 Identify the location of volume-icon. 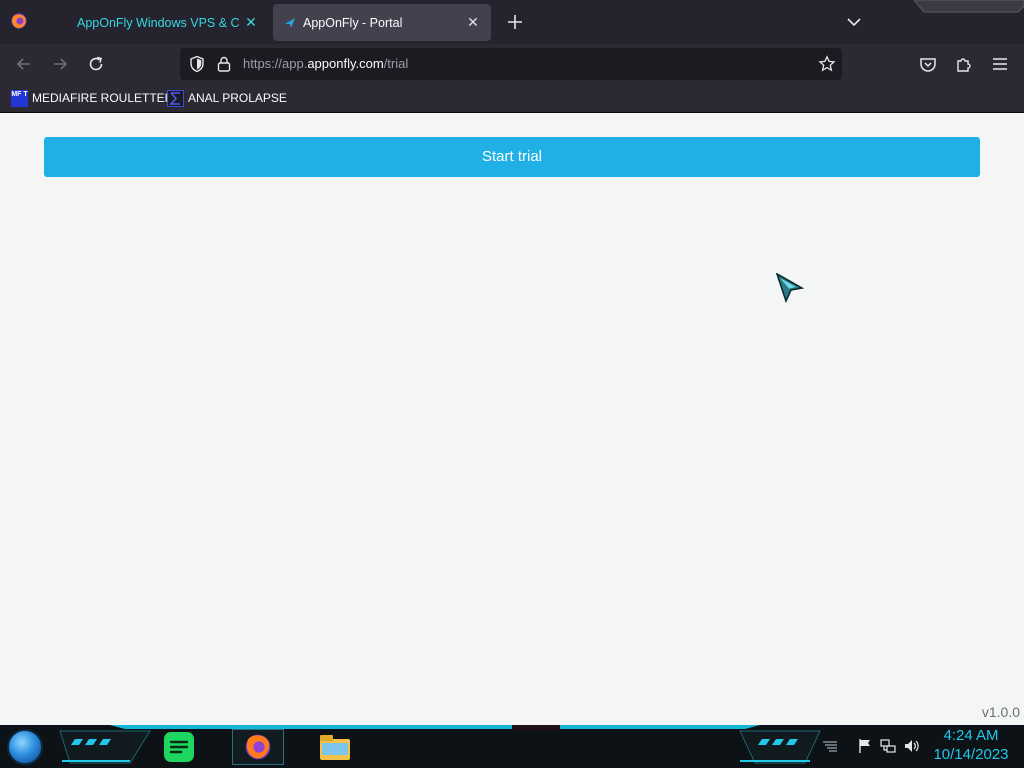
(912, 746).